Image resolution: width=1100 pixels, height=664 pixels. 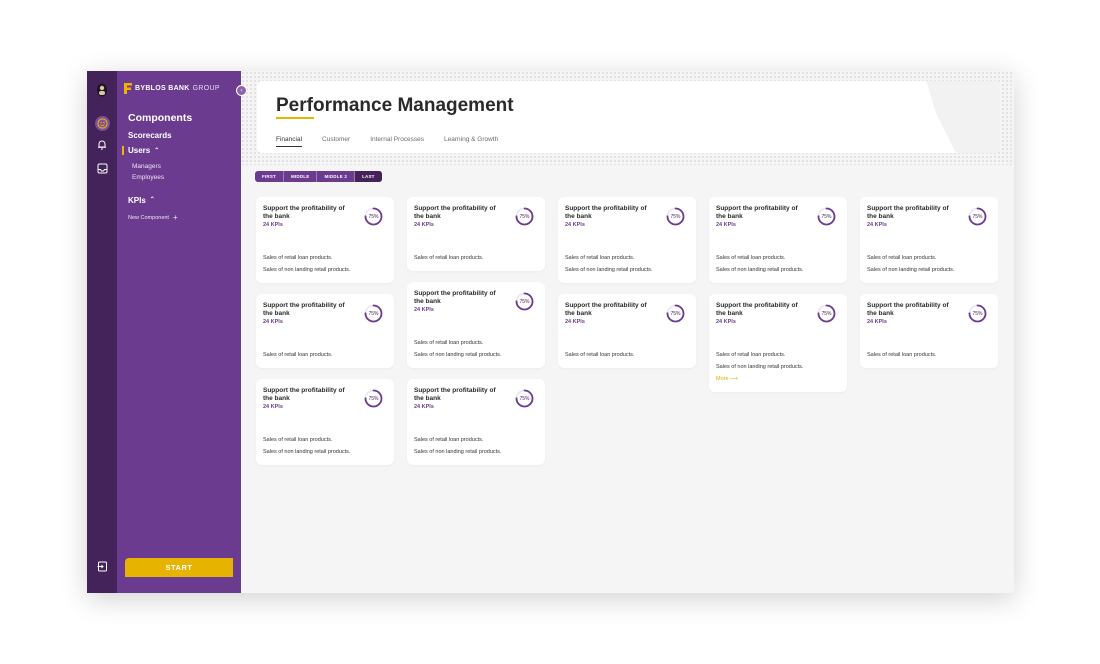 I want to click on tab-learning-growth: Learning & Growth, so click(x=471, y=141).